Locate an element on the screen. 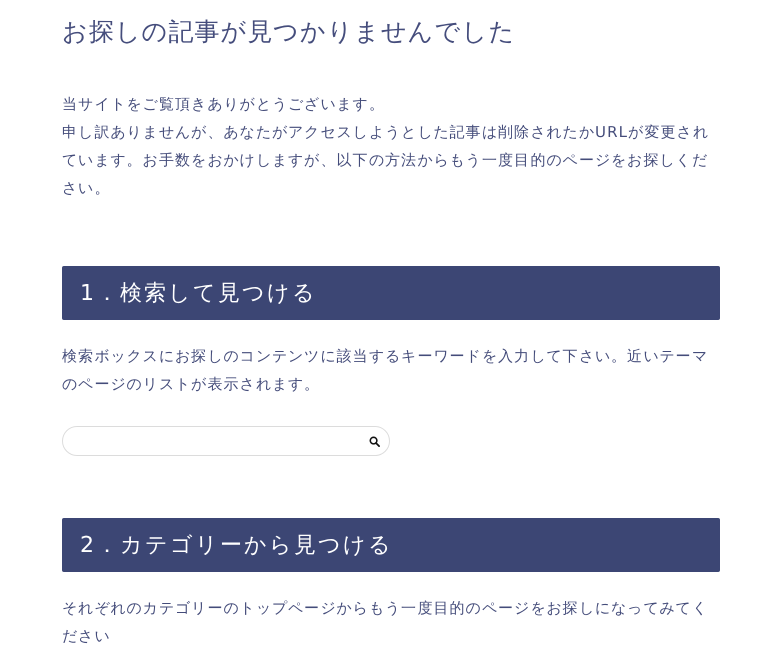 The image size is (768, 654). page-title: お探しの記事が見つかりませんでした is located at coordinates (289, 32).